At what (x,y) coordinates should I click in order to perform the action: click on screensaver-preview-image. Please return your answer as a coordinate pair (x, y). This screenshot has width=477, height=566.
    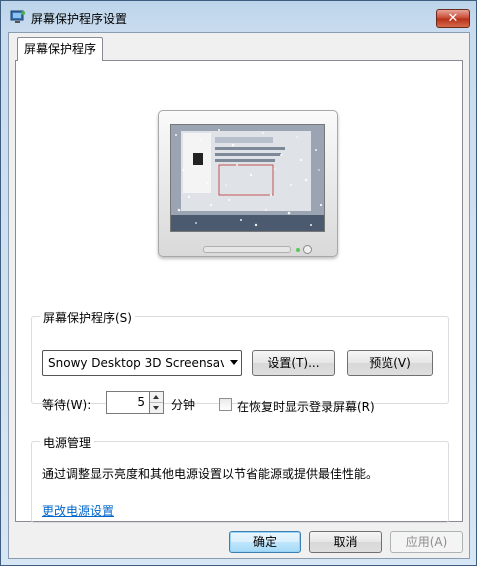
    Looking at the image, I should click on (247, 178).